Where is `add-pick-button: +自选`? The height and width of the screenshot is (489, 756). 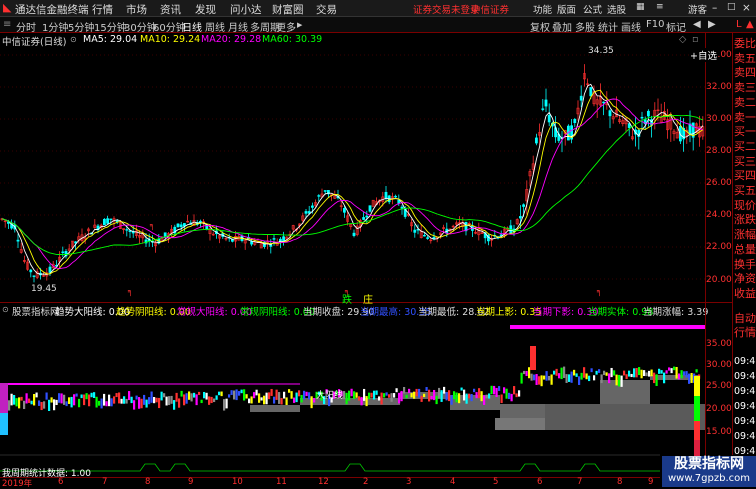 add-pick-button: +自选 is located at coordinates (703, 55).